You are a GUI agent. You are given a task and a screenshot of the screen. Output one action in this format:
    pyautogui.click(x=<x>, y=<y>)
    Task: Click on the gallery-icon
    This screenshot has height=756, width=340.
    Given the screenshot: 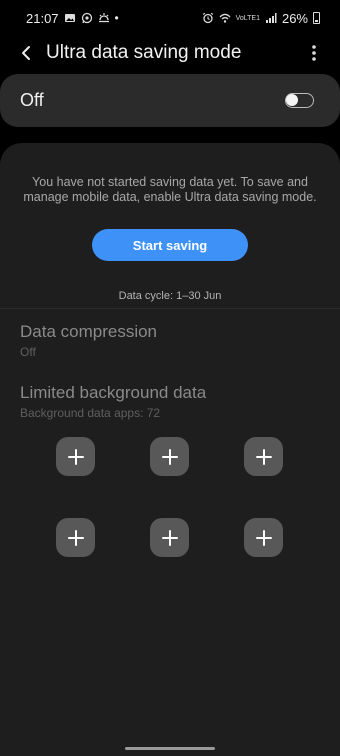 What is the action you would take?
    pyautogui.click(x=70, y=18)
    